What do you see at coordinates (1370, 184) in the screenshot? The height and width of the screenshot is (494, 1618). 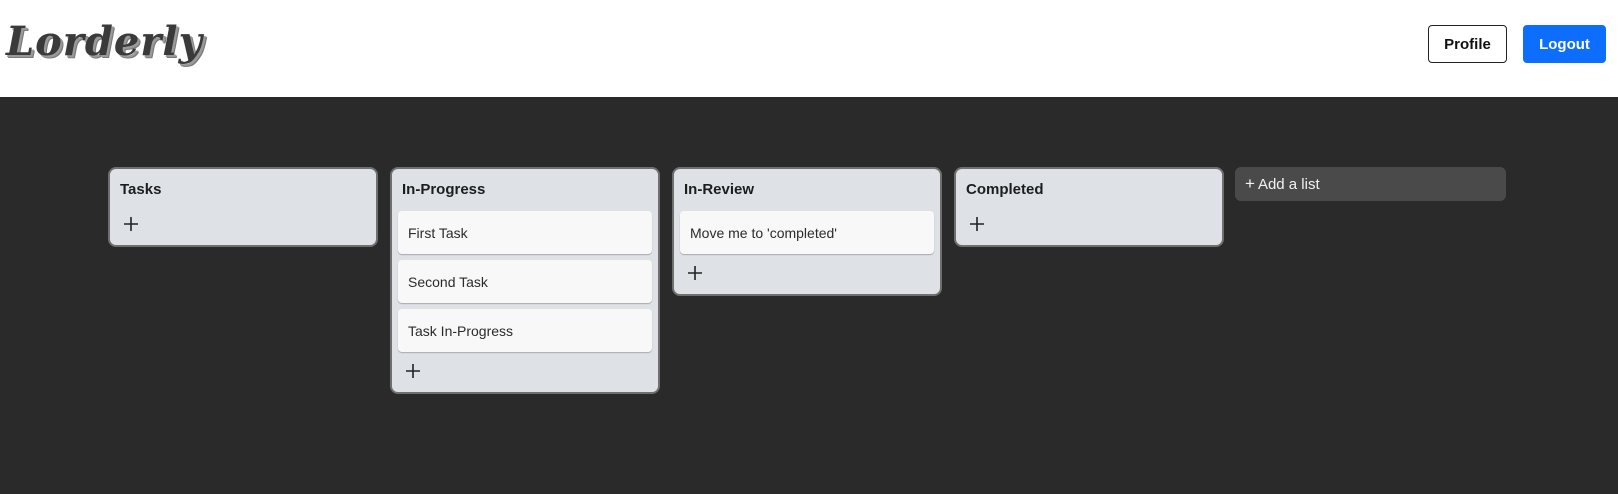 I see `add-list-button: + Add a list` at bounding box center [1370, 184].